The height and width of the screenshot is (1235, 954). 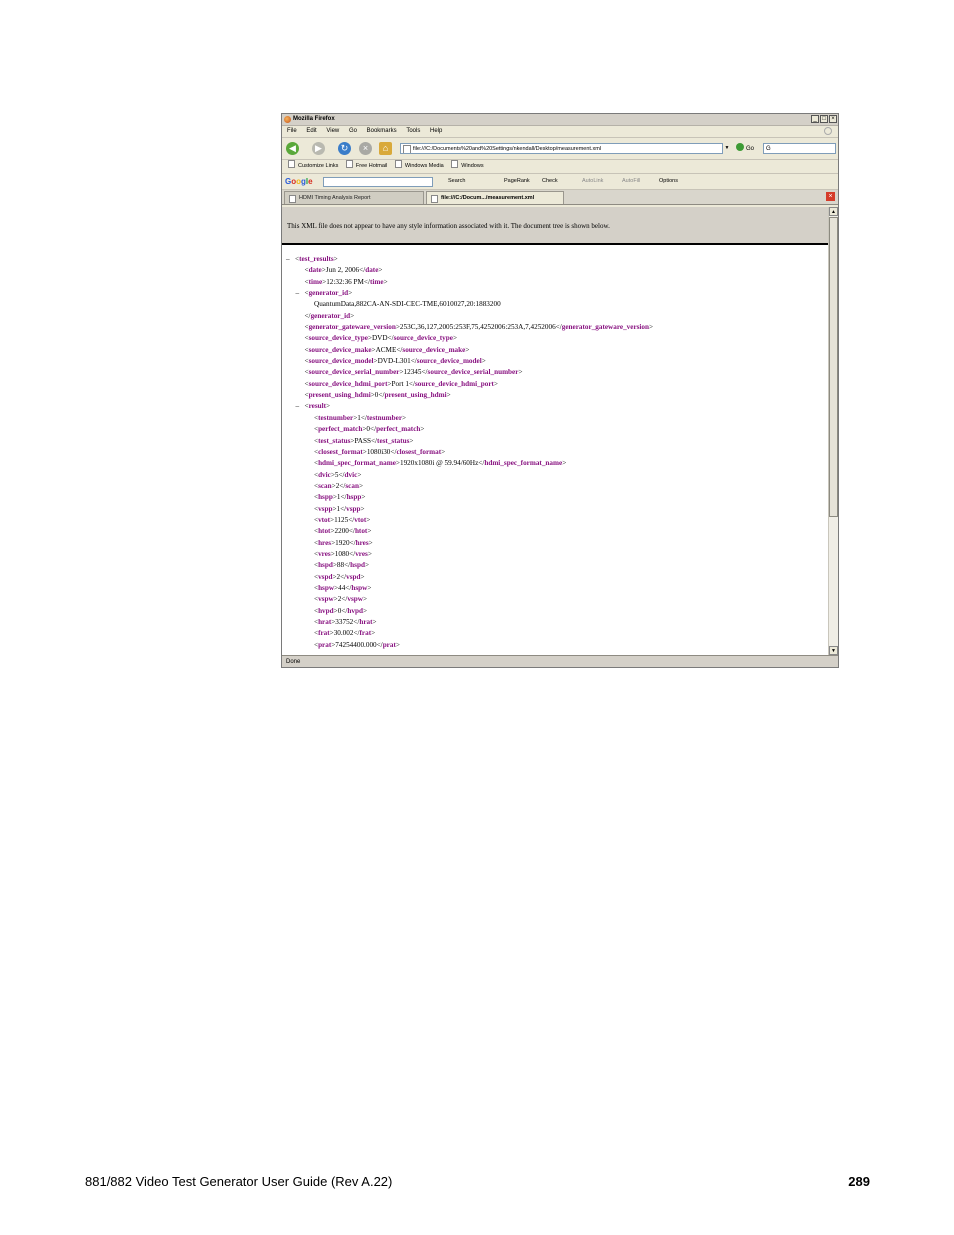 What do you see at coordinates (833, 211) in the screenshot?
I see `scroll-up-icon: ▲` at bounding box center [833, 211].